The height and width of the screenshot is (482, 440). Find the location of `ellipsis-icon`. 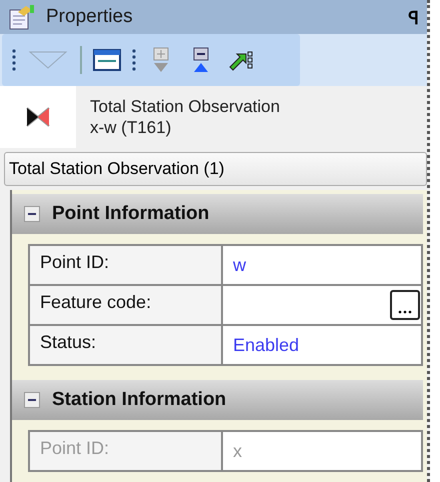

ellipsis-icon is located at coordinates (405, 312).